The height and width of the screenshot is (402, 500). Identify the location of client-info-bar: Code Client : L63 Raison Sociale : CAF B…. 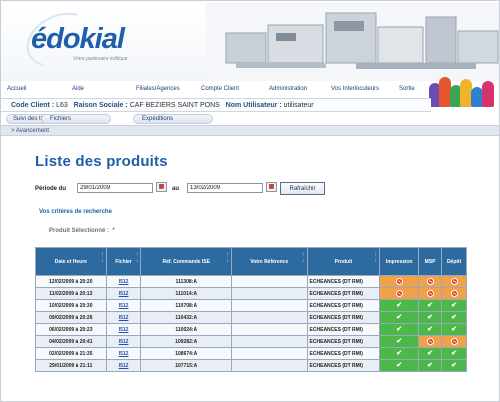
(216, 105).